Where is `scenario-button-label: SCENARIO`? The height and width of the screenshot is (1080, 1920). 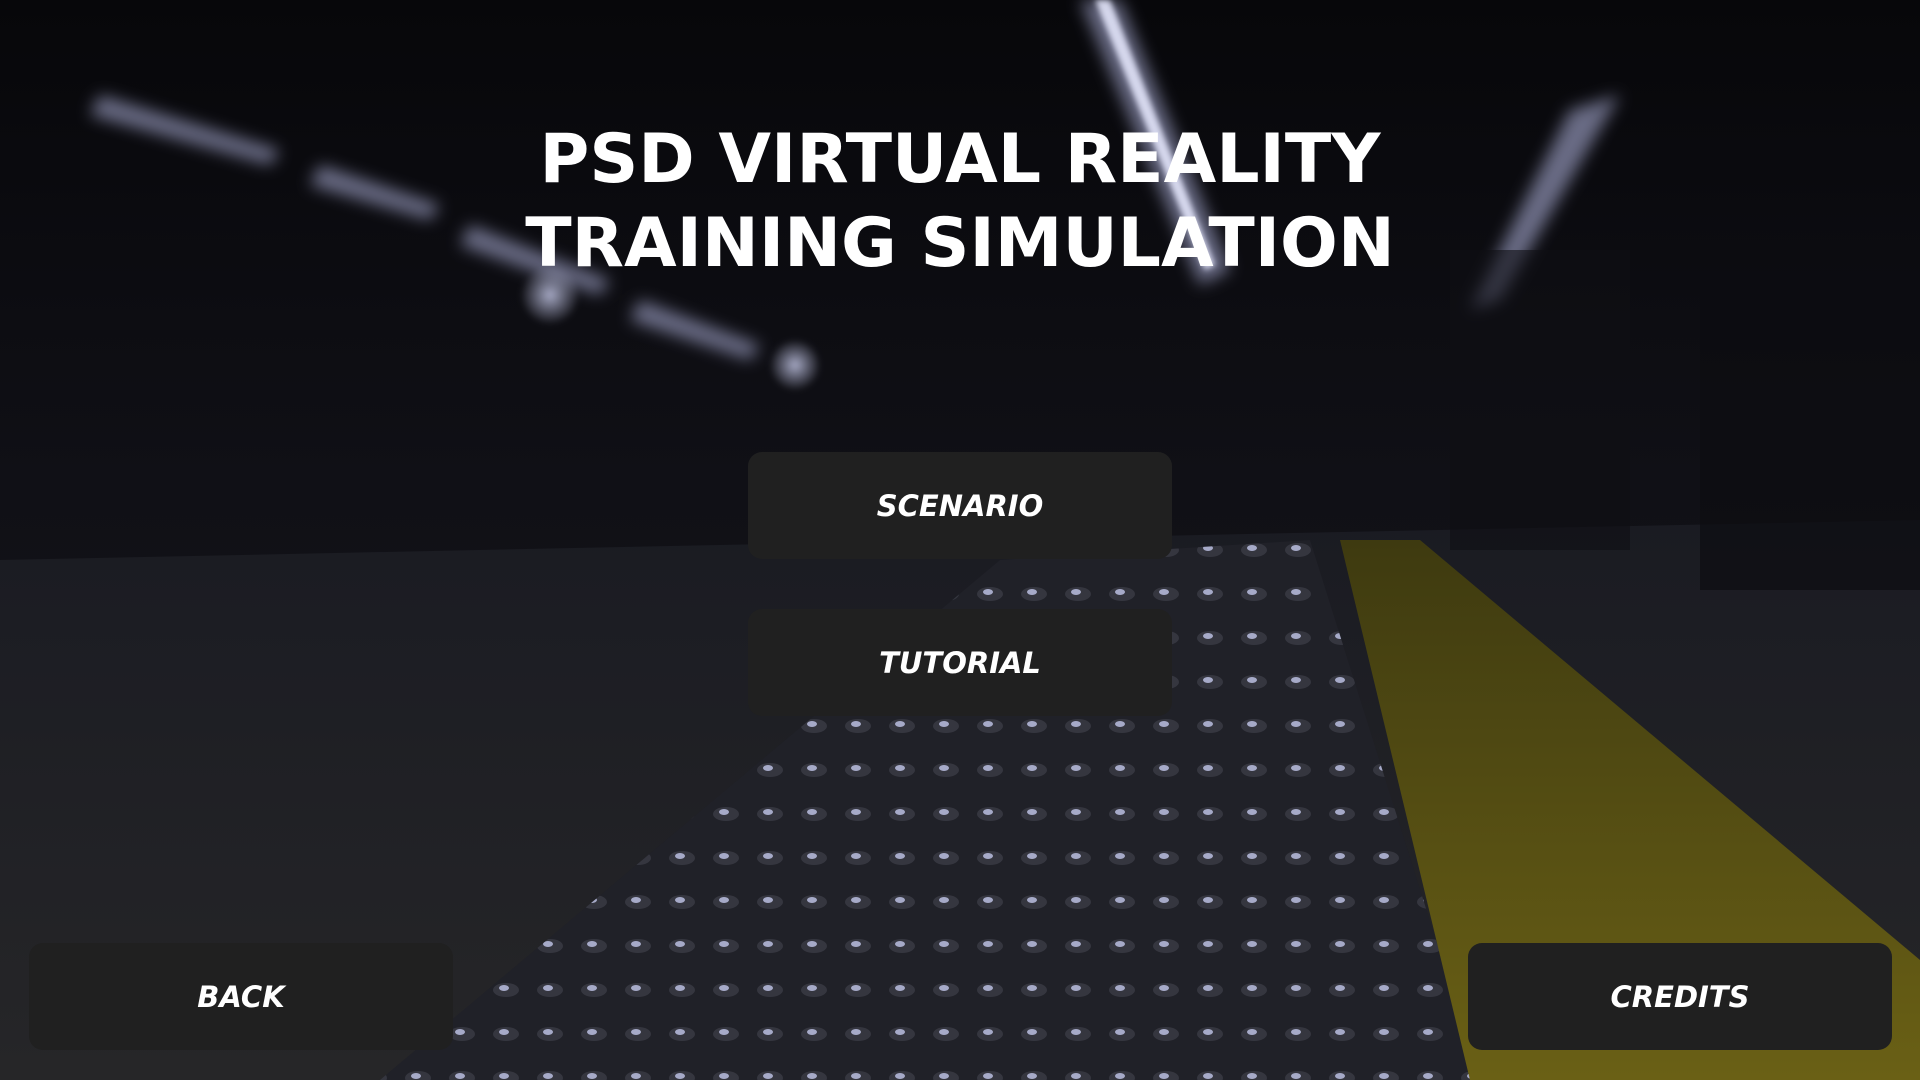 scenario-button-label: SCENARIO is located at coordinates (960, 505).